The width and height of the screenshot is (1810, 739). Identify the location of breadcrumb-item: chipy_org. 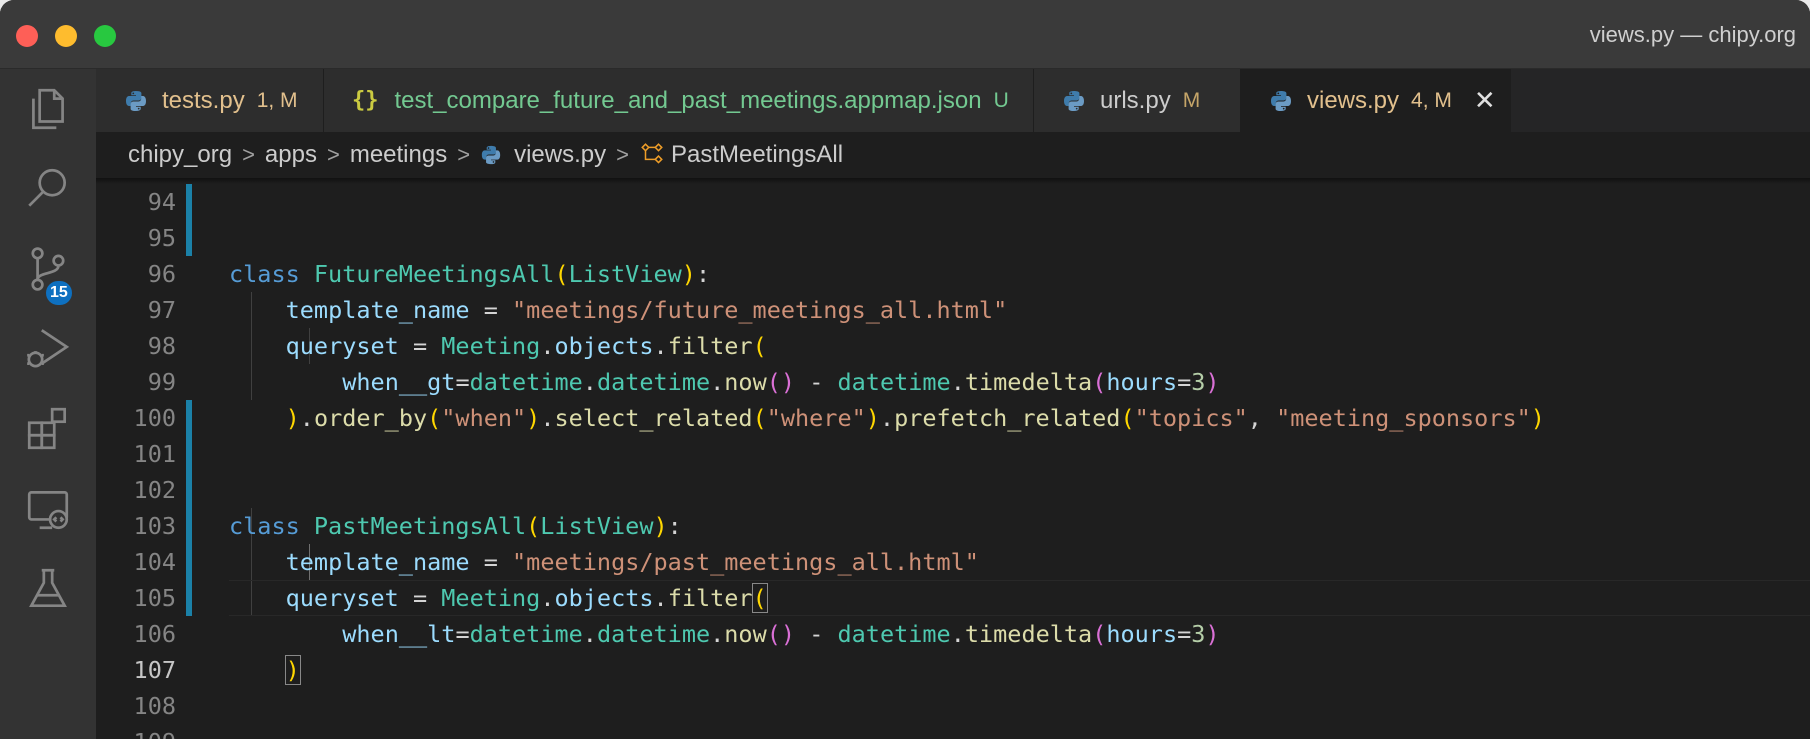
(180, 155).